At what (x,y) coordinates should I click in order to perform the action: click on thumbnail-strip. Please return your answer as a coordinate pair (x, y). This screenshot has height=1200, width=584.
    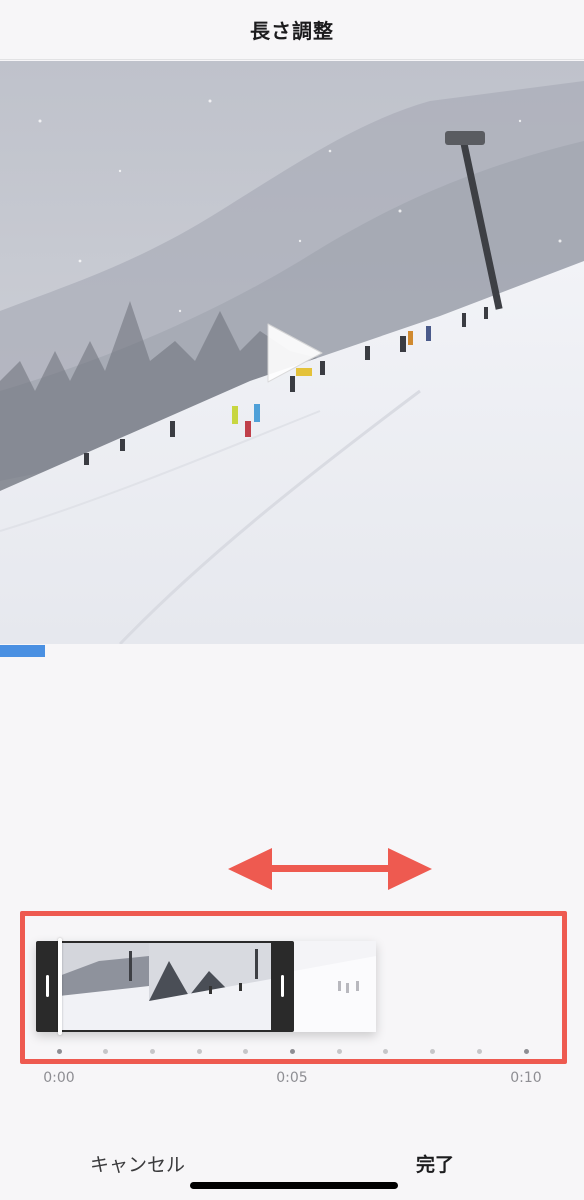
    Looking at the image, I should click on (206, 986).